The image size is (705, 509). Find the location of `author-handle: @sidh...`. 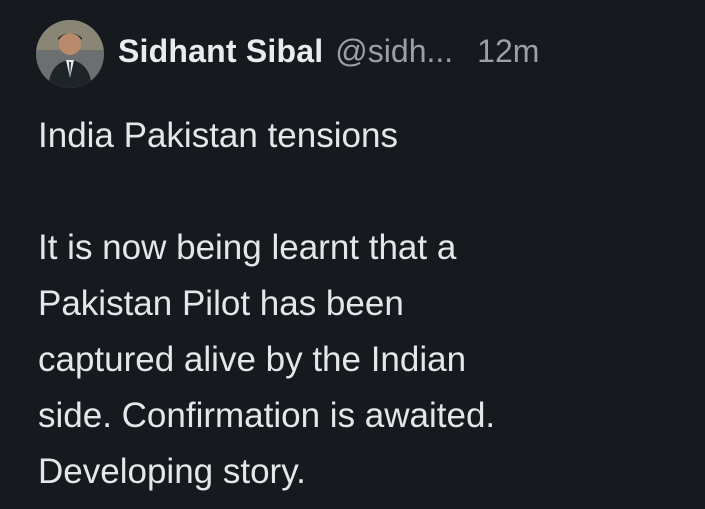

author-handle: @sidh... is located at coordinates (394, 51).